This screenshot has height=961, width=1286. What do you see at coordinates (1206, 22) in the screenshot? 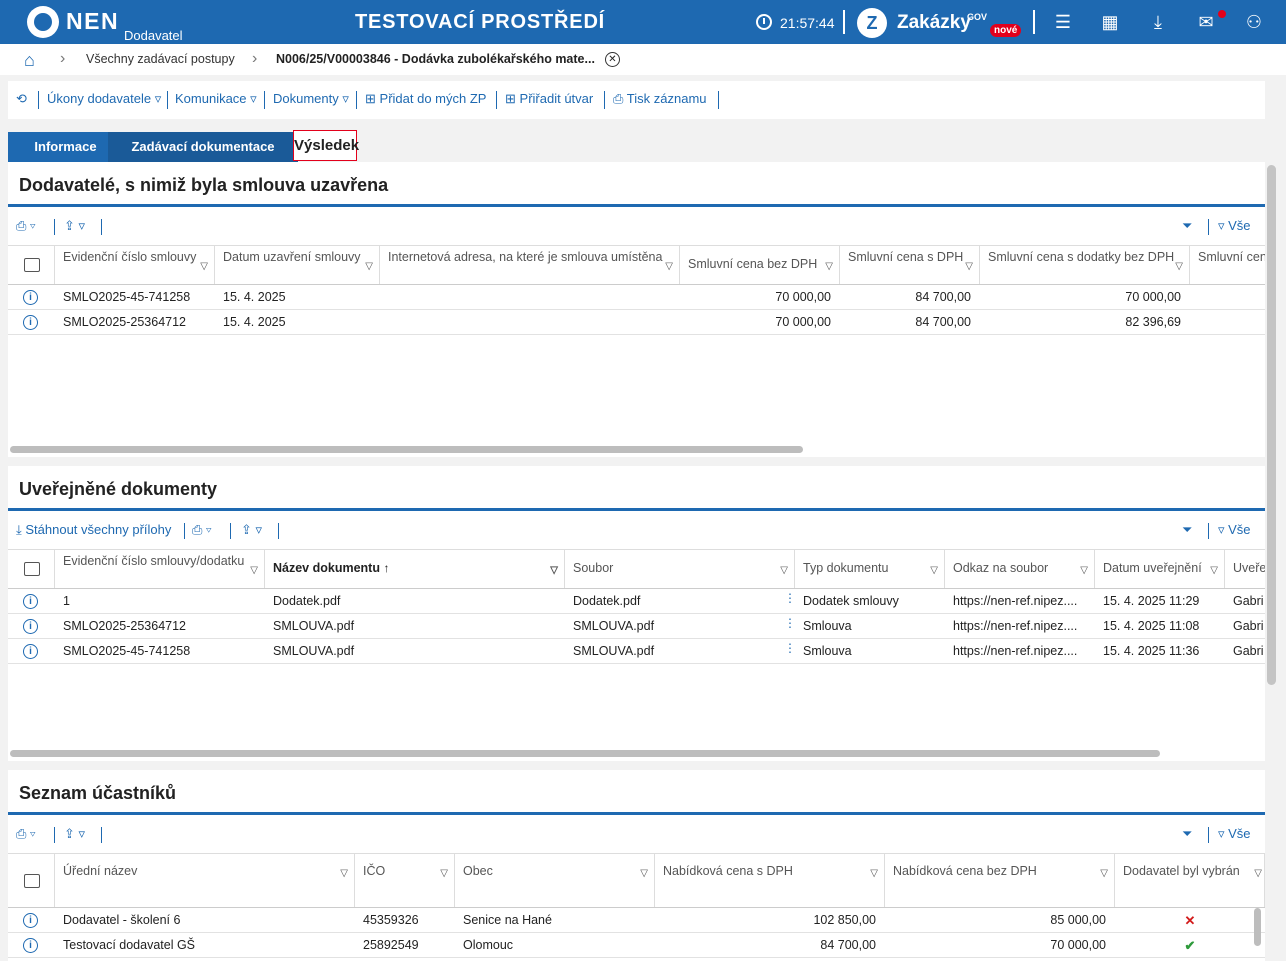
I see `mail-icon: ✉` at bounding box center [1206, 22].